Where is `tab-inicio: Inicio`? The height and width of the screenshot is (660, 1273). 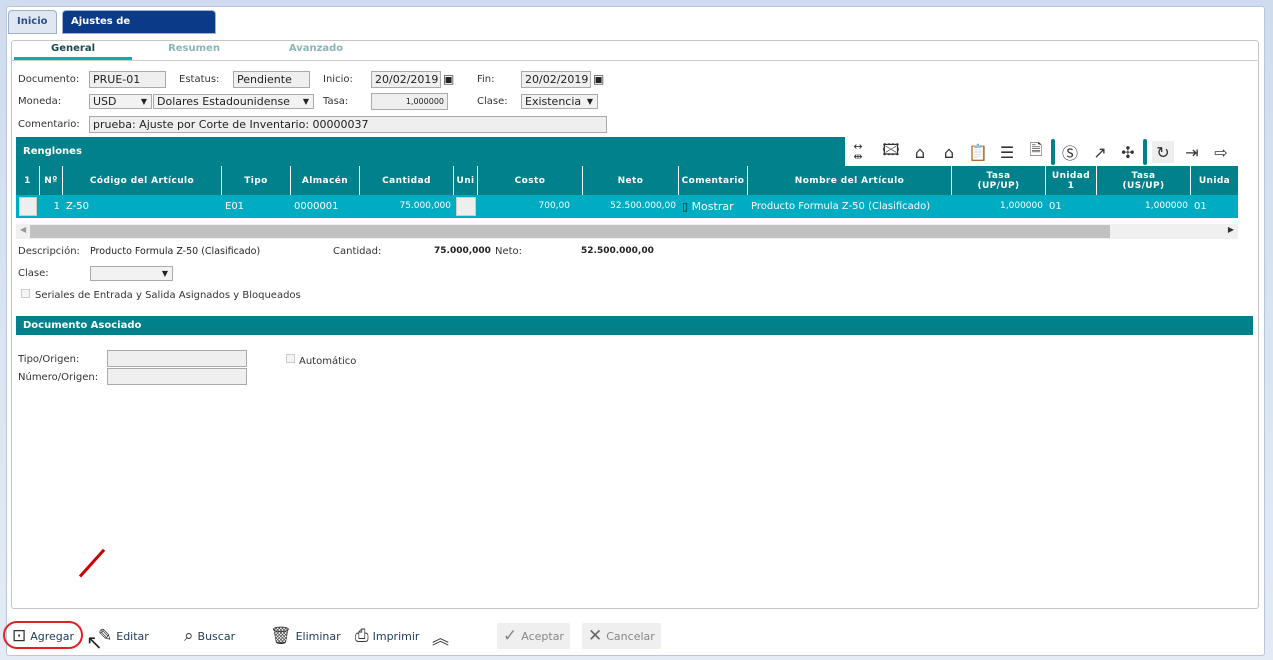 tab-inicio: Inicio is located at coordinates (32, 22).